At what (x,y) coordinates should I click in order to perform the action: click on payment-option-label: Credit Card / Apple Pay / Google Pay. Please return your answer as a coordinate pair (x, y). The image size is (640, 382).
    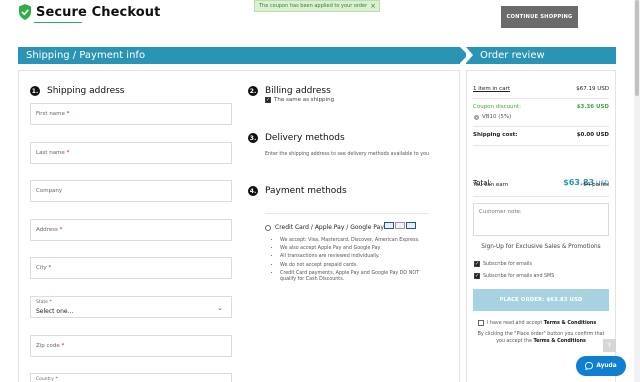
    Looking at the image, I should click on (329, 227).